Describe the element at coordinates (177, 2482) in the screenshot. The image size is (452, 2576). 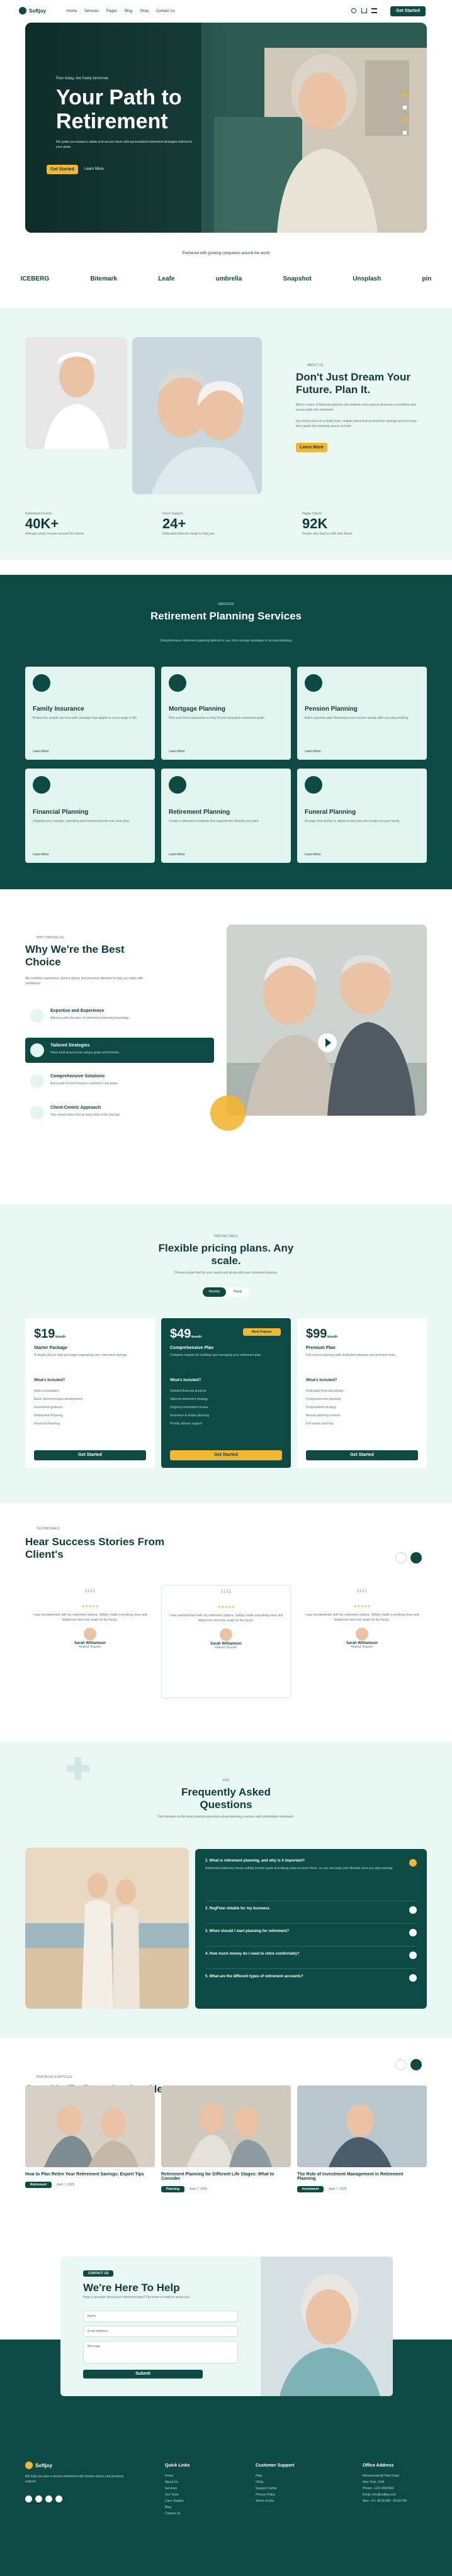
I see `footer-link: About Us` at that location.